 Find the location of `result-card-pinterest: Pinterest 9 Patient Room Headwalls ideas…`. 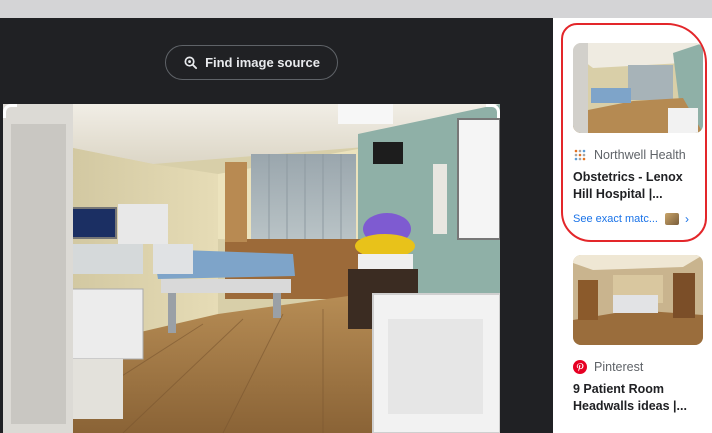

result-card-pinterest: Pinterest 9 Patient Room Headwalls ideas… is located at coordinates (640, 335).